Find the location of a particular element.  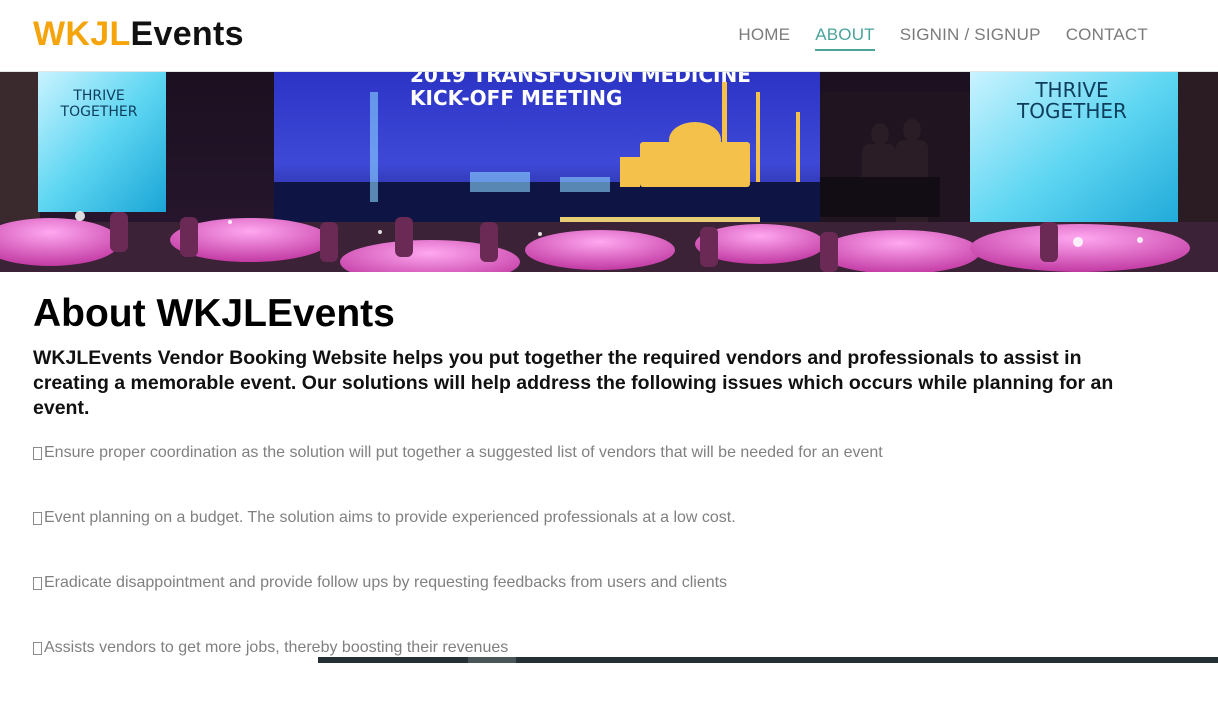

bottom-overlay-segment is located at coordinates (492, 660).